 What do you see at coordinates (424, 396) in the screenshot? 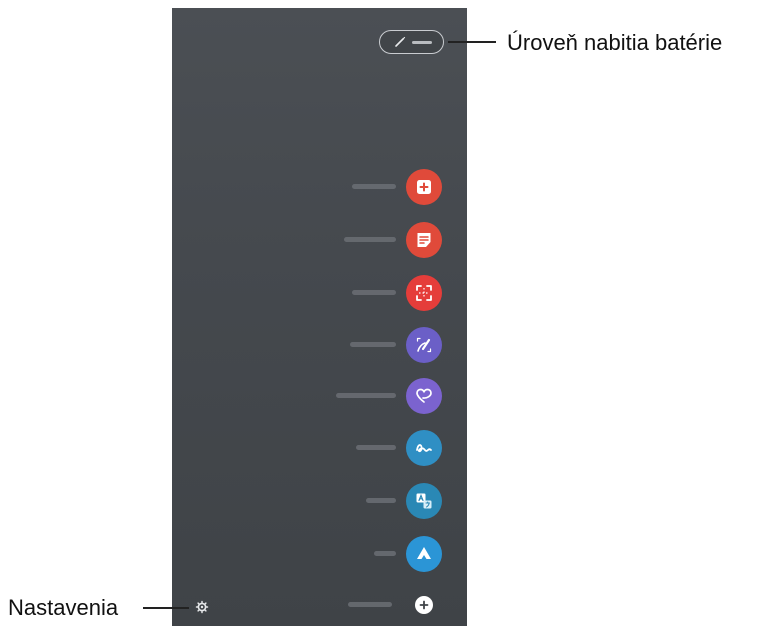
I see `heart-message-icon` at bounding box center [424, 396].